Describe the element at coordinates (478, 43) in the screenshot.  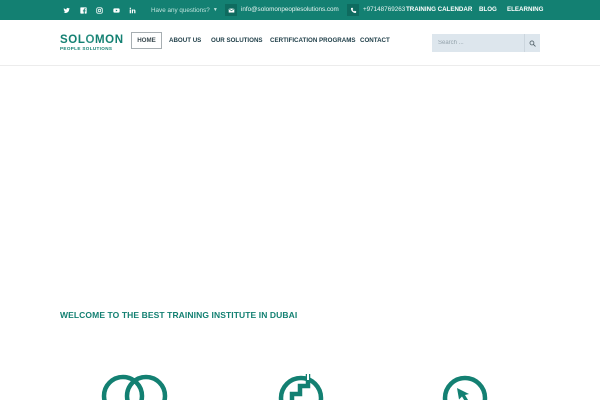
I see `search-input` at that location.